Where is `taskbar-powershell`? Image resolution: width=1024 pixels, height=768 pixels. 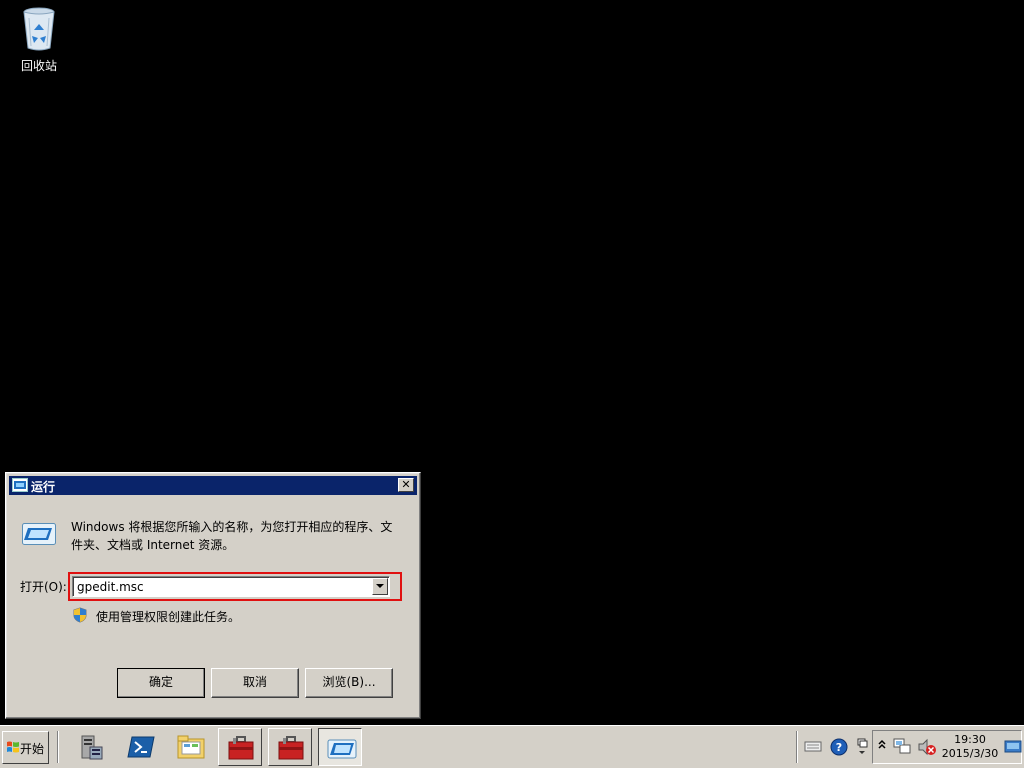
taskbar-powershell is located at coordinates (140, 747).